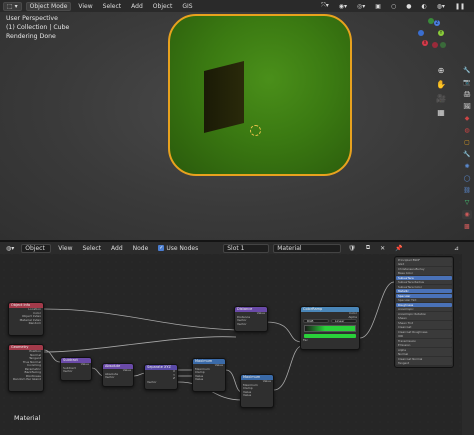 This screenshot has width=474, height=435. Describe the element at coordinates (117, 248) in the screenshot. I see `ne-menu-add: Add` at that location.